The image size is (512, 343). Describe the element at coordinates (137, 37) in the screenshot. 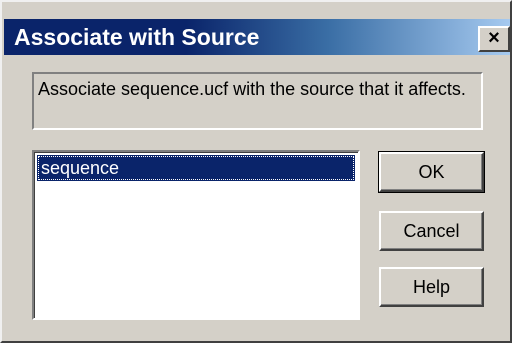

I see `dialog-title: Associate with Source` at that location.